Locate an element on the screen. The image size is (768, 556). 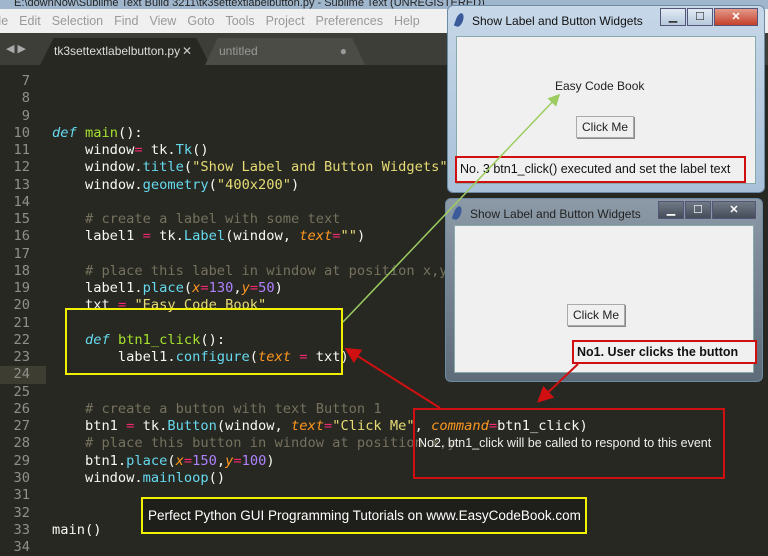
menu-preferences: Preferences is located at coordinates (349, 21).